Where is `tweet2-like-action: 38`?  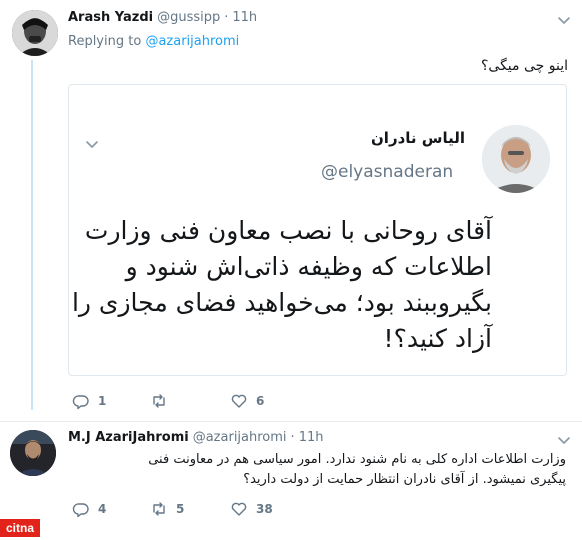 tweet2-like-action: 38 is located at coordinates (251, 509).